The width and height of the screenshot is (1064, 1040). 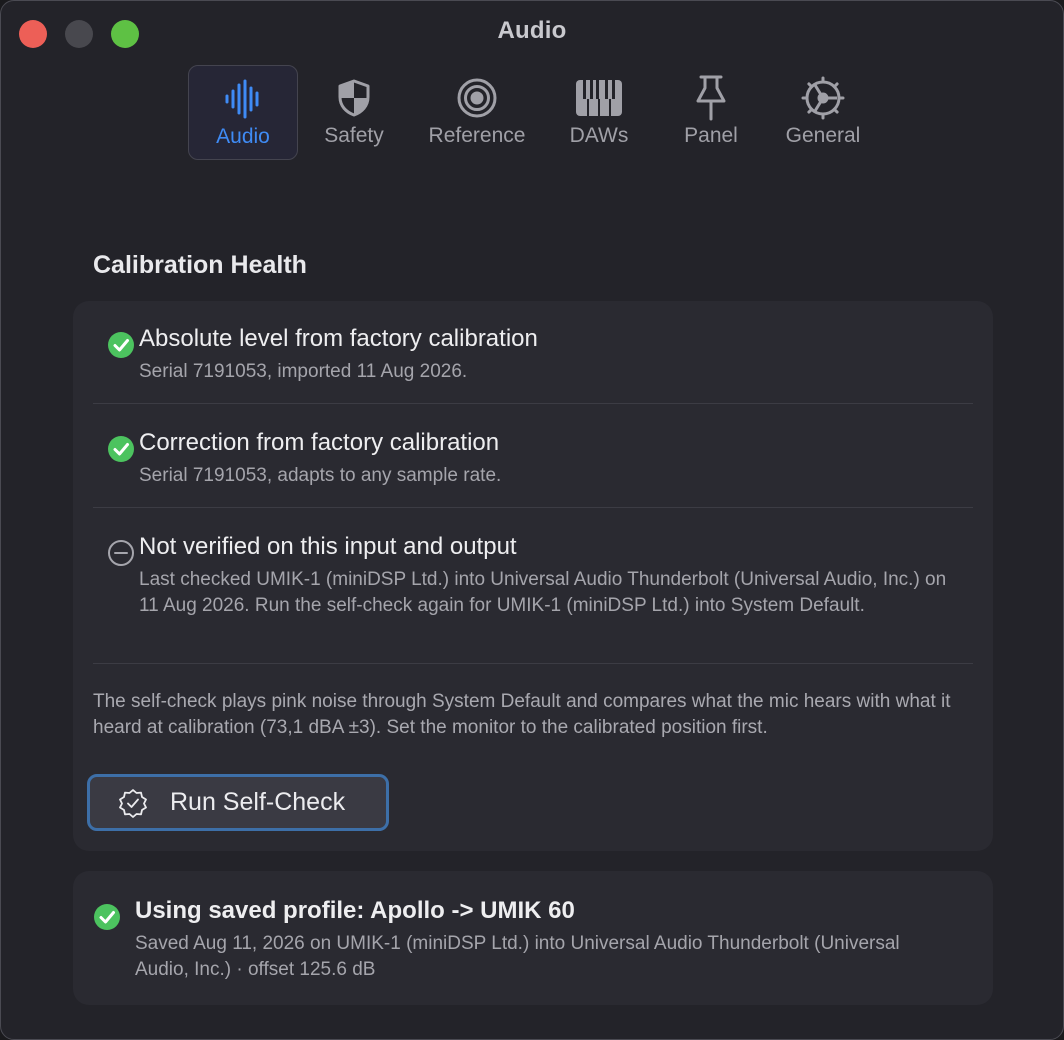 I want to click on tab-label: DAWs, so click(x=599, y=135).